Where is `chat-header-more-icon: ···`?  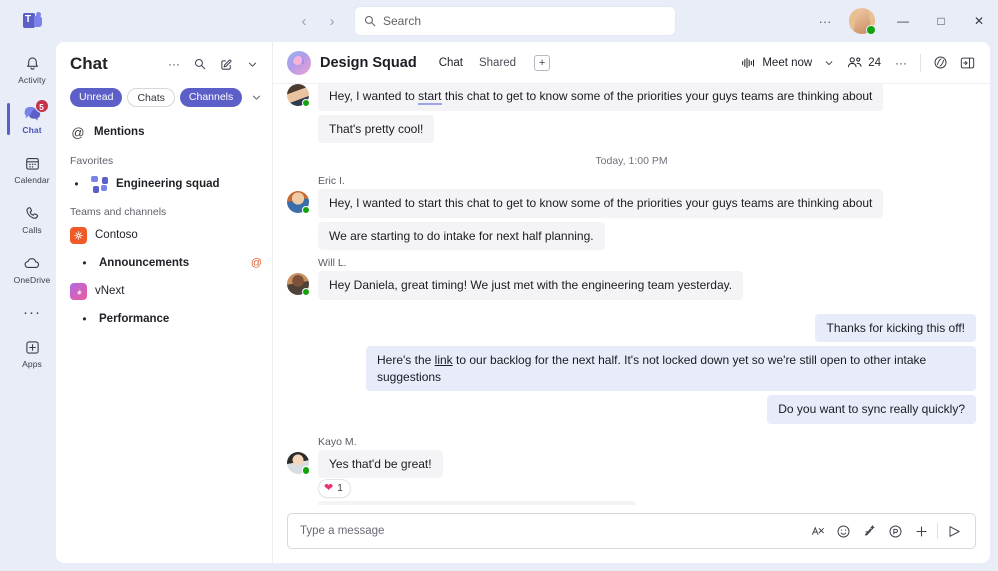 chat-header-more-icon: ··· is located at coordinates (901, 63).